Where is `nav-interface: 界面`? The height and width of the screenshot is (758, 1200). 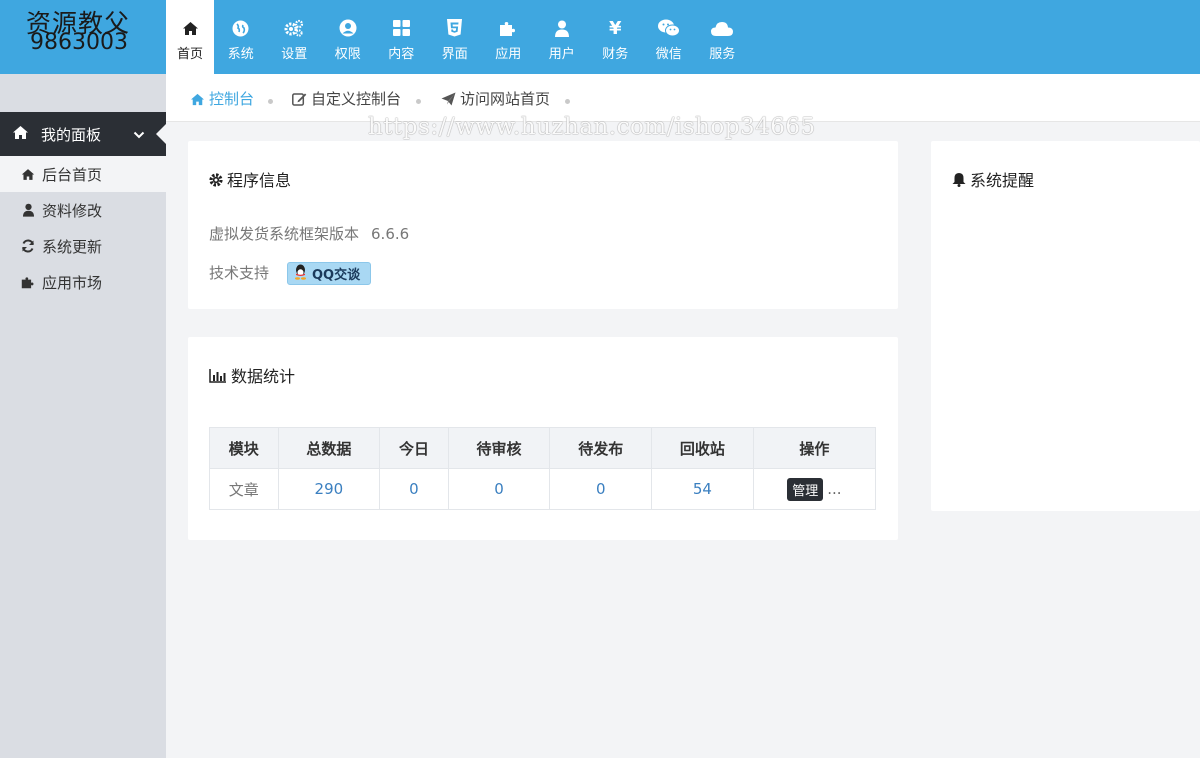
nav-interface: 界面 is located at coordinates (455, 37).